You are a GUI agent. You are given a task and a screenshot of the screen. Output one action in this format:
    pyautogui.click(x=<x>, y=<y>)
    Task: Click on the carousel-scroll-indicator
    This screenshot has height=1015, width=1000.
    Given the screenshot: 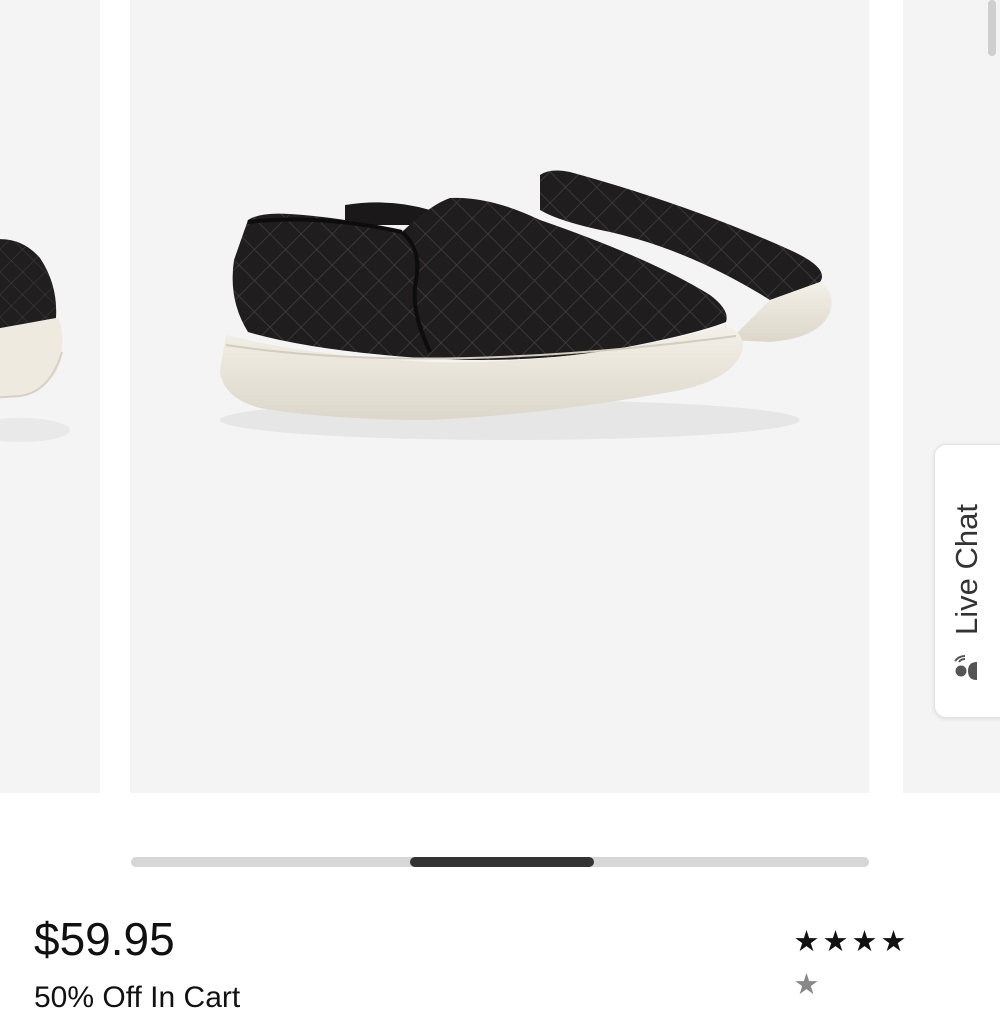 What is the action you would take?
    pyautogui.click(x=500, y=862)
    